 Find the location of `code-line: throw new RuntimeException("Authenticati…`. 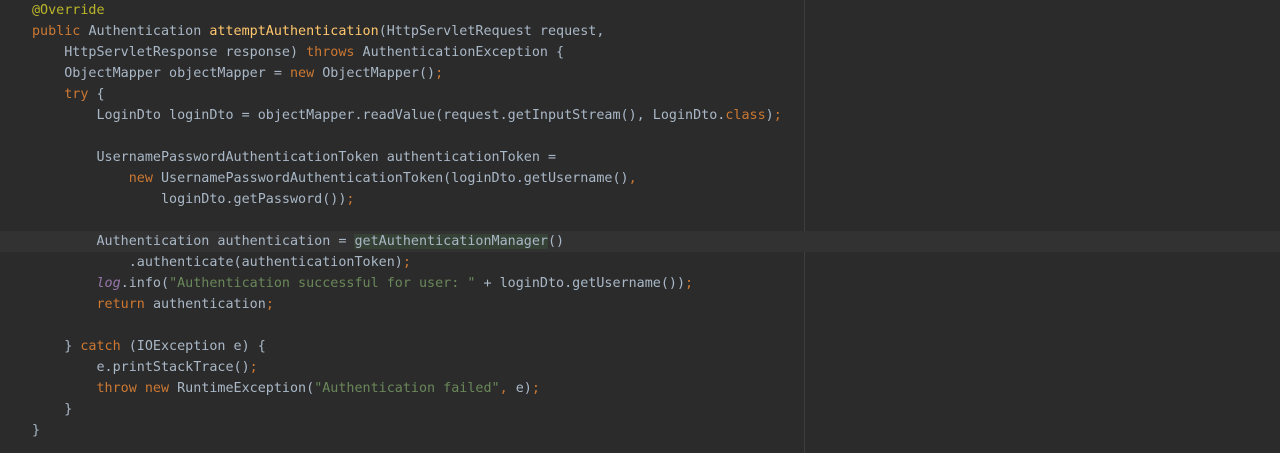

code-line: throw new RuntimeException("Authenticati… is located at coordinates (407, 388).